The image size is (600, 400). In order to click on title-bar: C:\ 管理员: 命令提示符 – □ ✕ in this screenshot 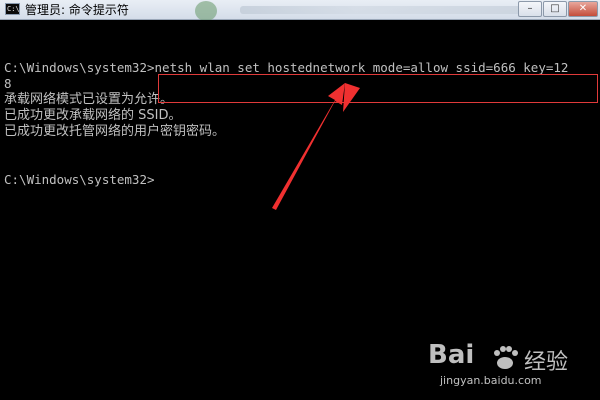, I will do `click(300, 10)`.